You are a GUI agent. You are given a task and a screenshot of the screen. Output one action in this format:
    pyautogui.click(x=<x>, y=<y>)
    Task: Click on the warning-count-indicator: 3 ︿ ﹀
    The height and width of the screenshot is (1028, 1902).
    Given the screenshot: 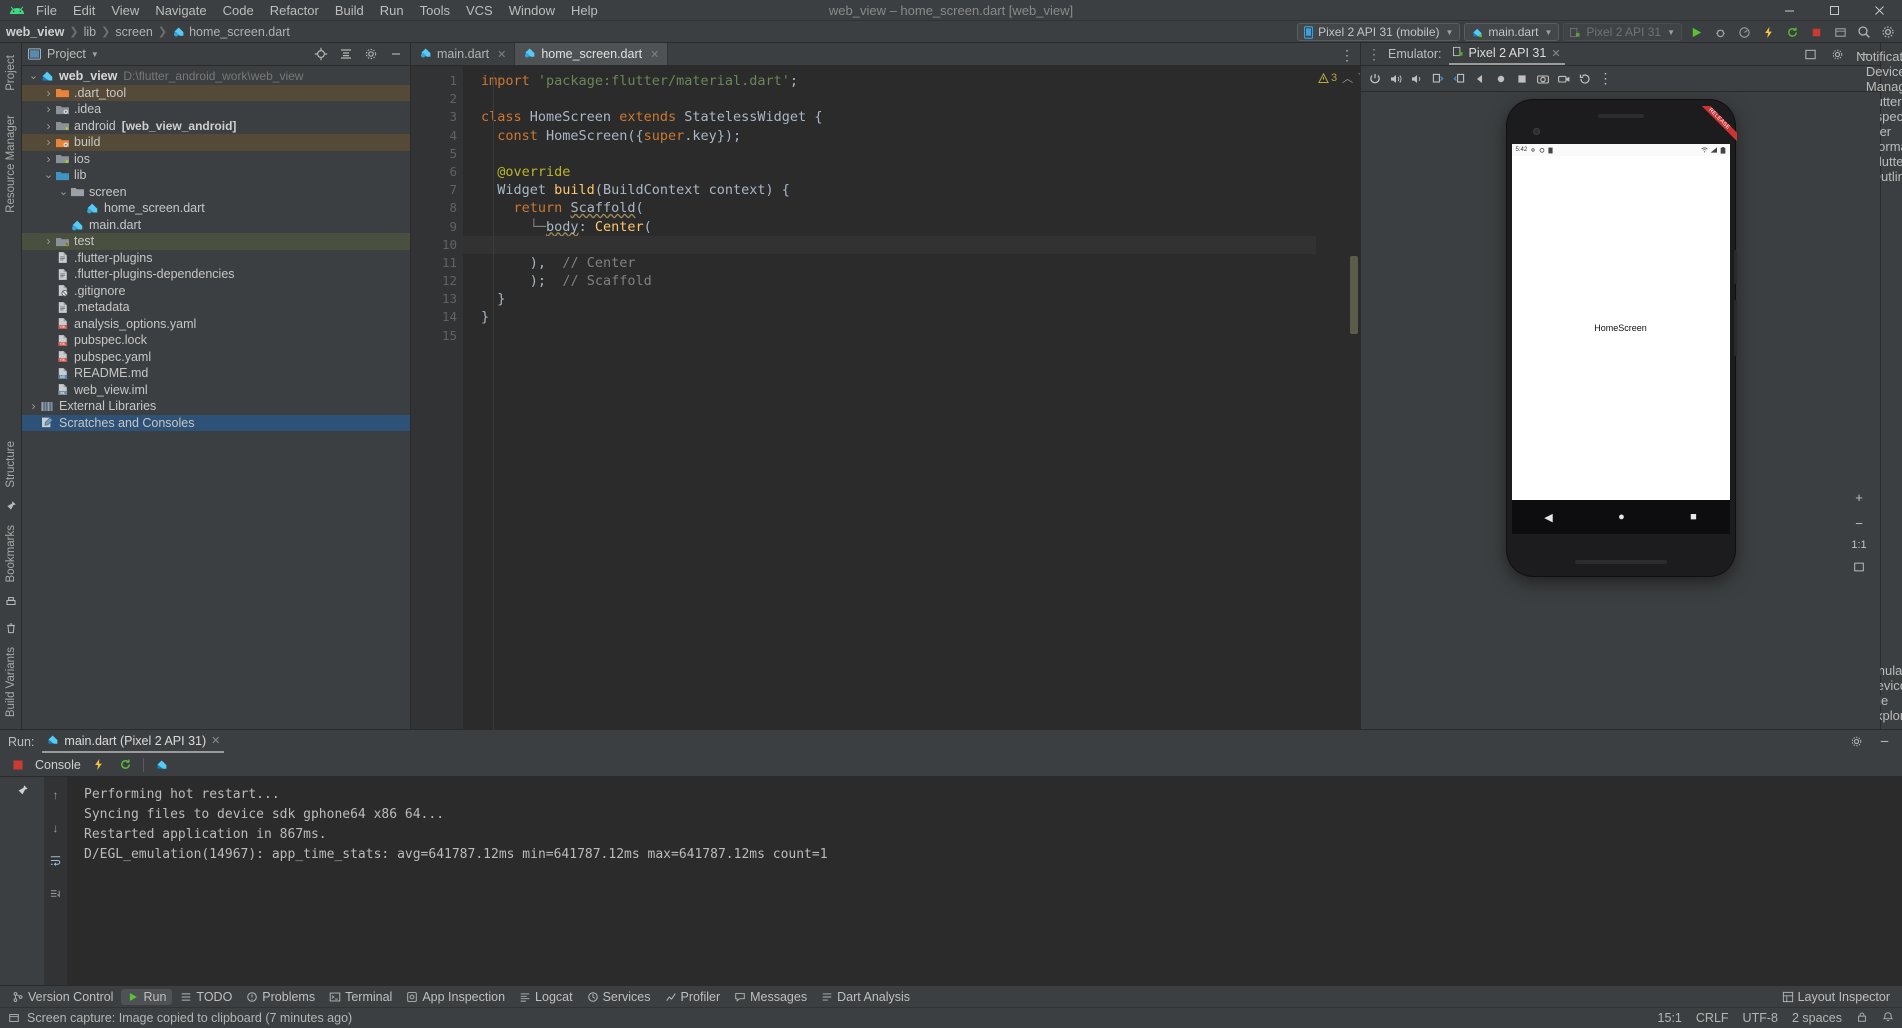 What is the action you would take?
    pyautogui.click(x=1339, y=78)
    